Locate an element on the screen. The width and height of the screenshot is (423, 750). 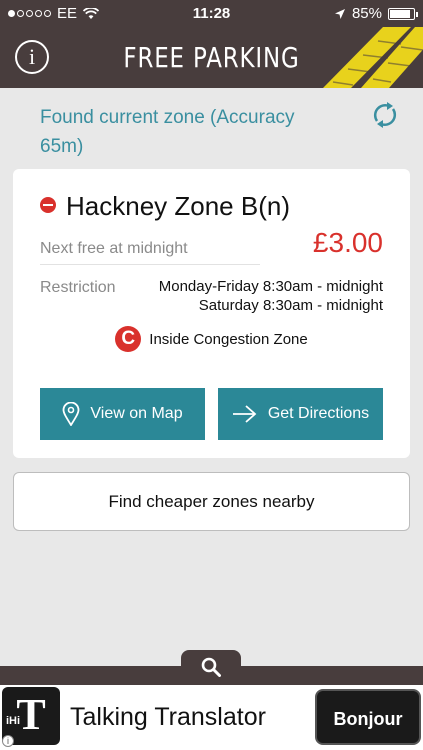
battery-icon is located at coordinates (403, 13).